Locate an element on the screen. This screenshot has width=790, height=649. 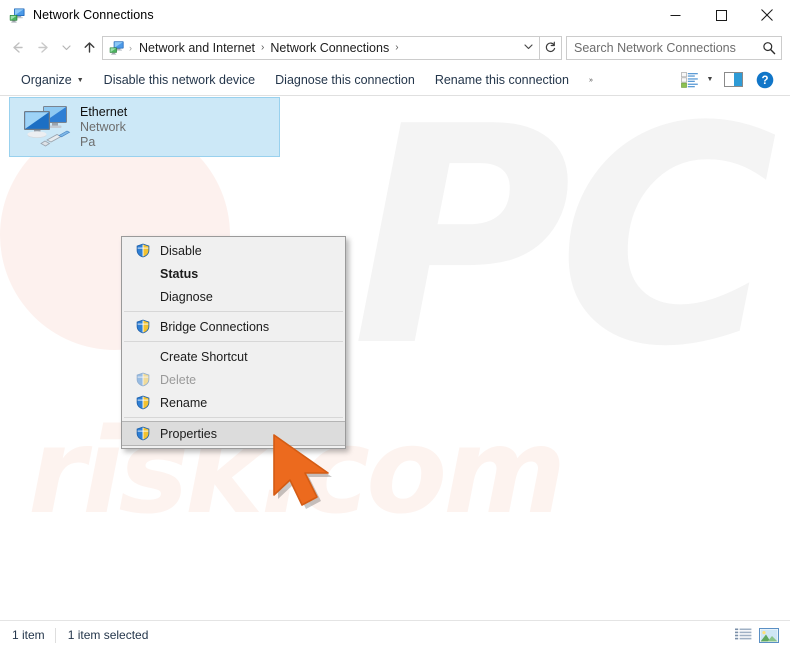
breadcrumb-item-1: Network Connections is located at coordinates (329, 48).